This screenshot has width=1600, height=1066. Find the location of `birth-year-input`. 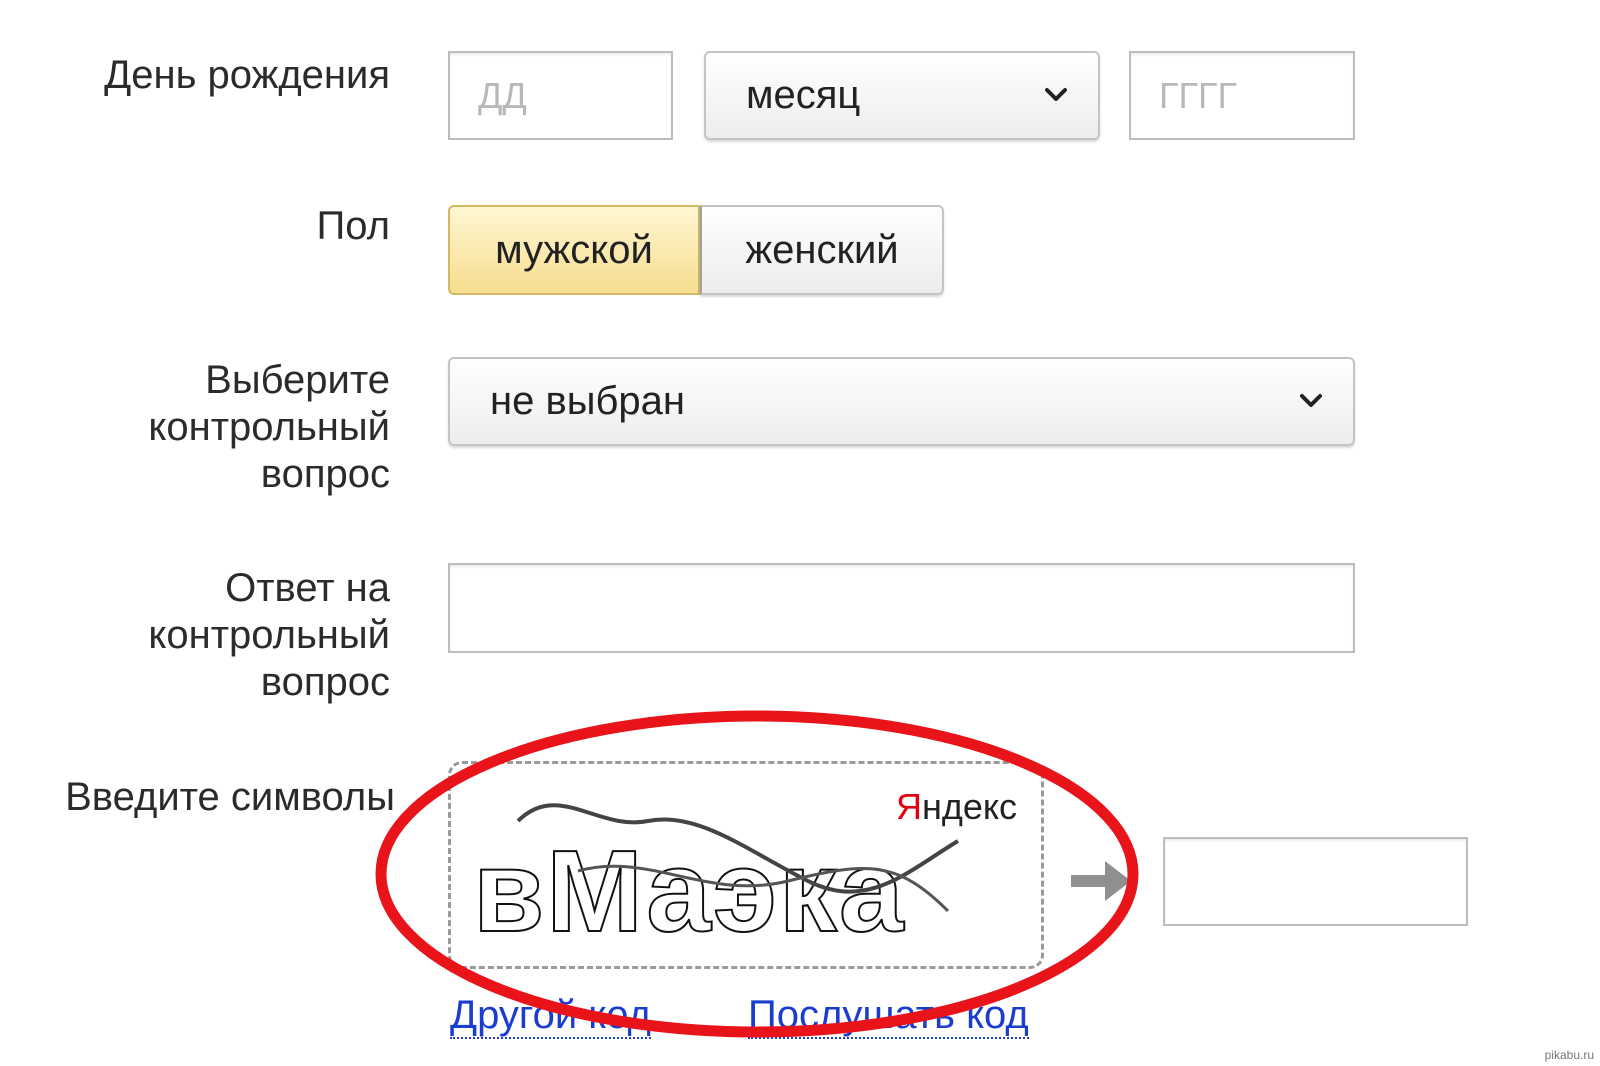

birth-year-input is located at coordinates (1242, 95).